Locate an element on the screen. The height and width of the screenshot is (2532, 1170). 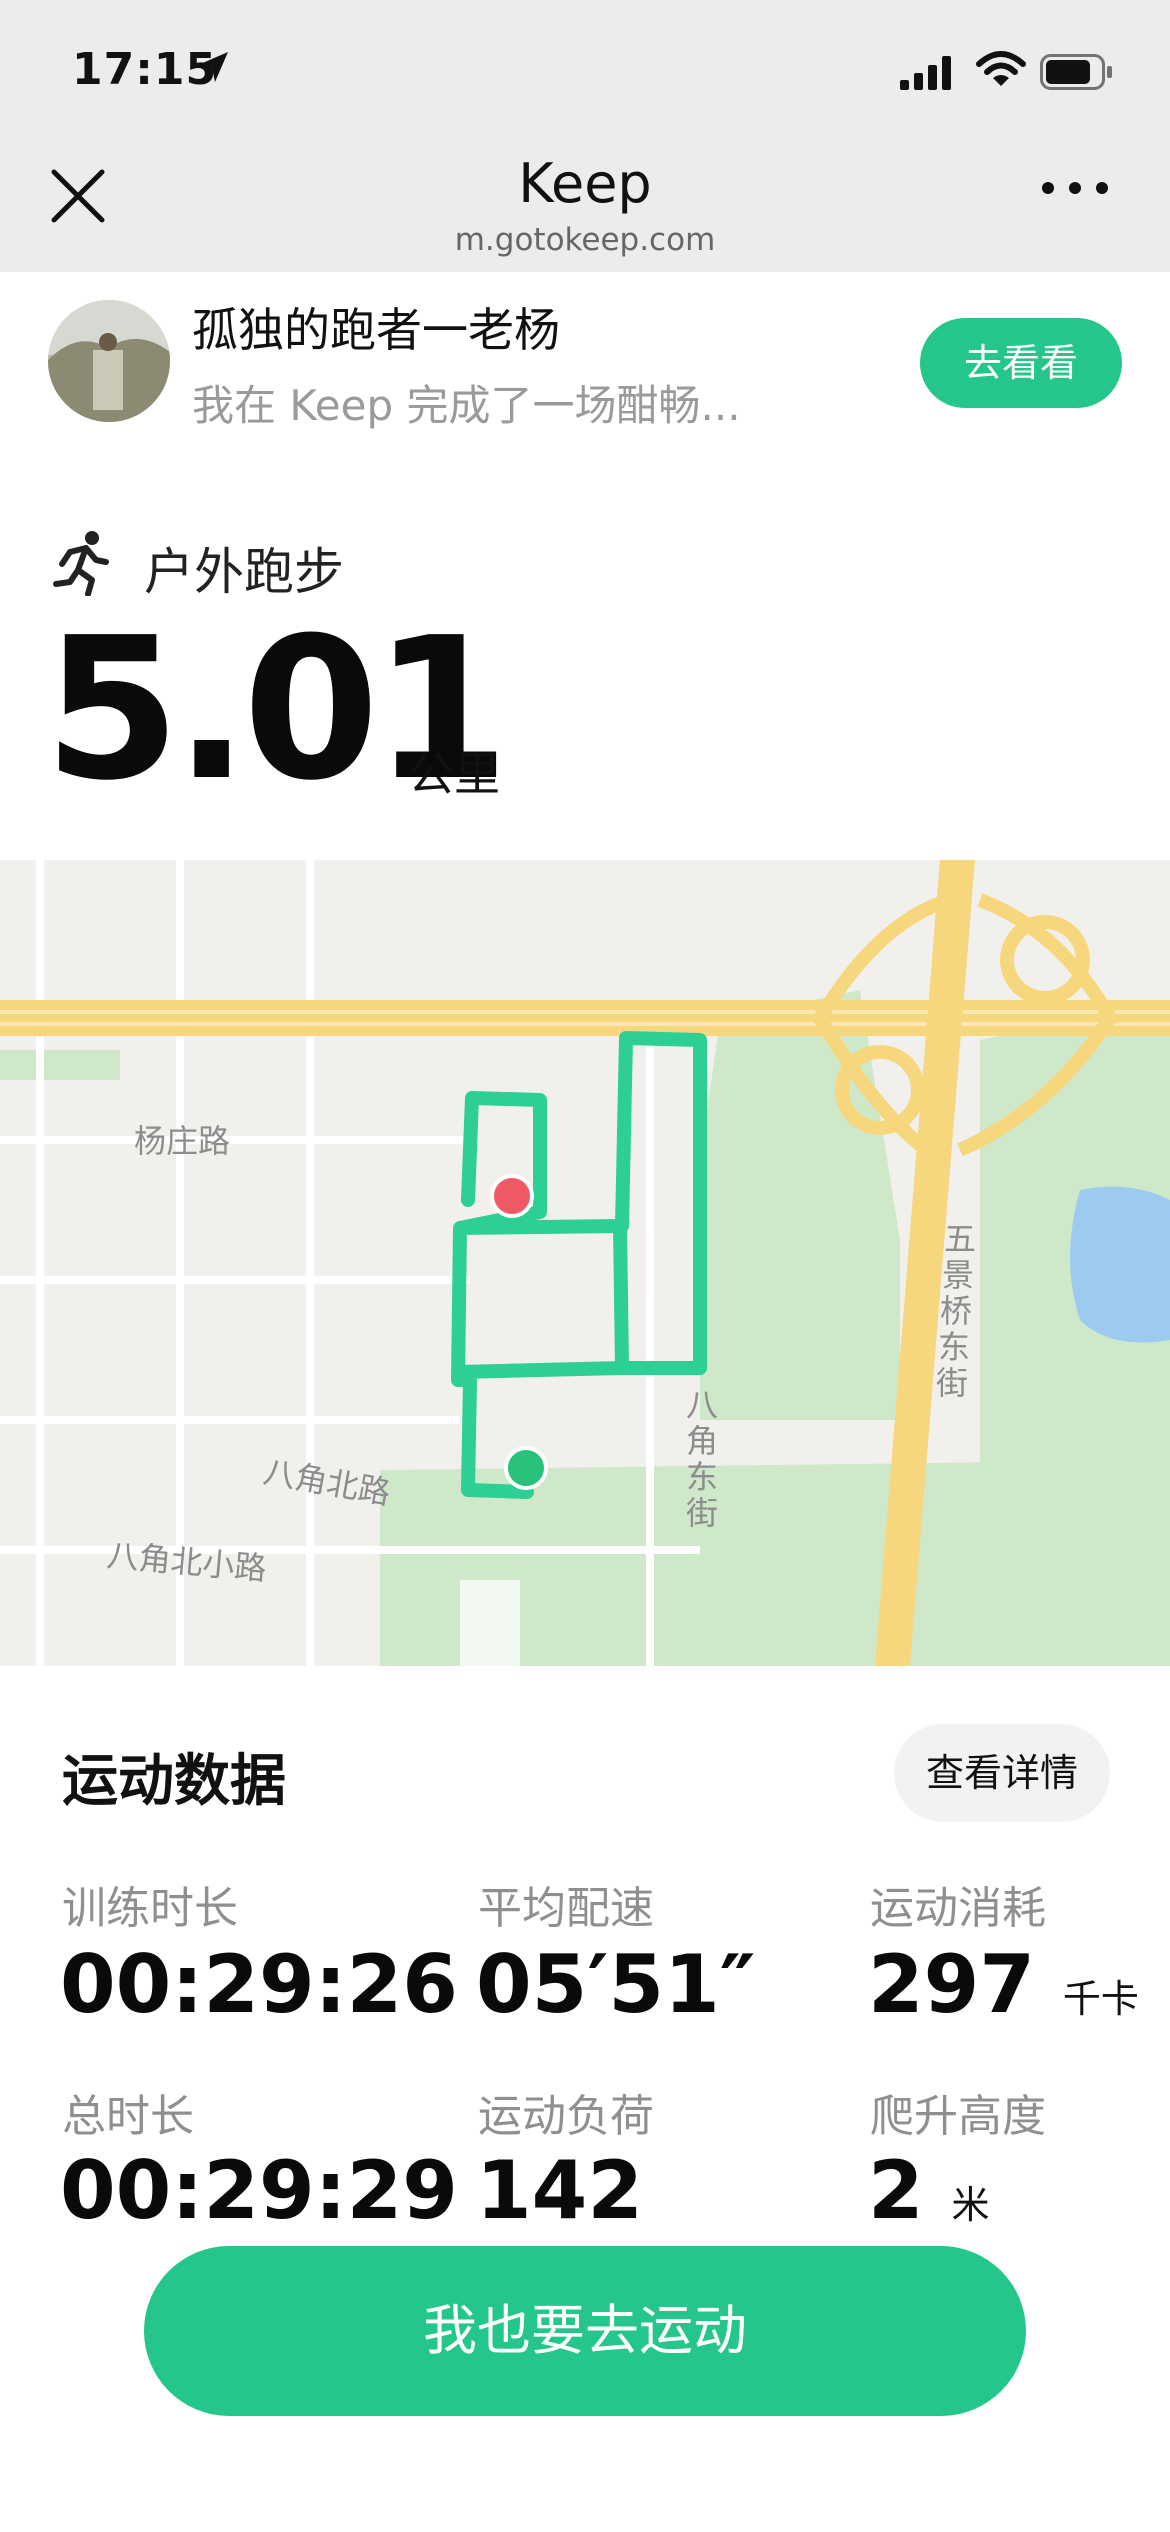
wifi-icon is located at coordinates (1001, 72).